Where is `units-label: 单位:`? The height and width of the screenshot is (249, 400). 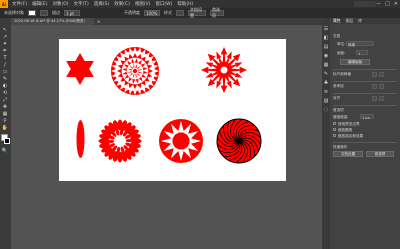 units-label: 单位: is located at coordinates (341, 44).